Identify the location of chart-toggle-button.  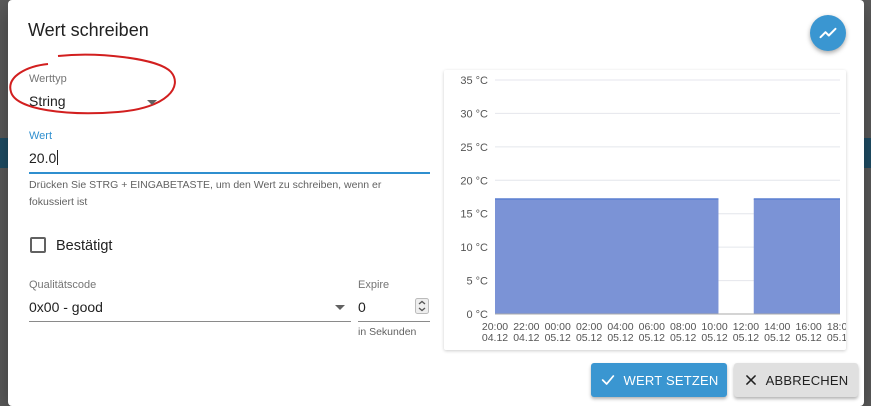
(828, 33).